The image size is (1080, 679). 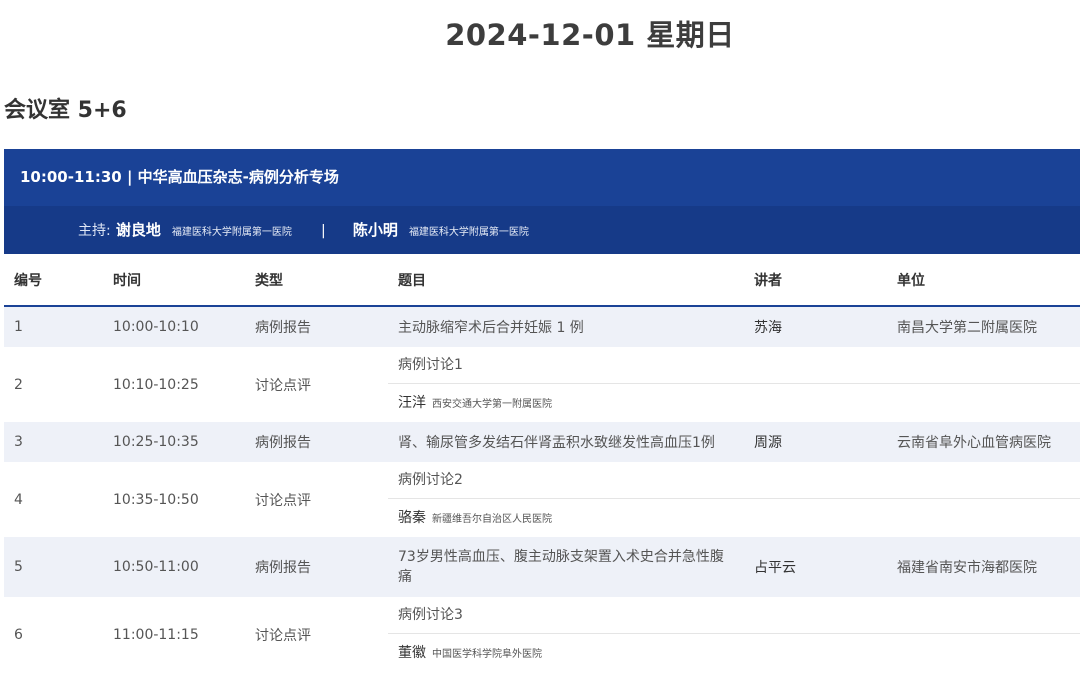 I want to click on discussion-topic: 病例讨论1, so click(x=734, y=365).